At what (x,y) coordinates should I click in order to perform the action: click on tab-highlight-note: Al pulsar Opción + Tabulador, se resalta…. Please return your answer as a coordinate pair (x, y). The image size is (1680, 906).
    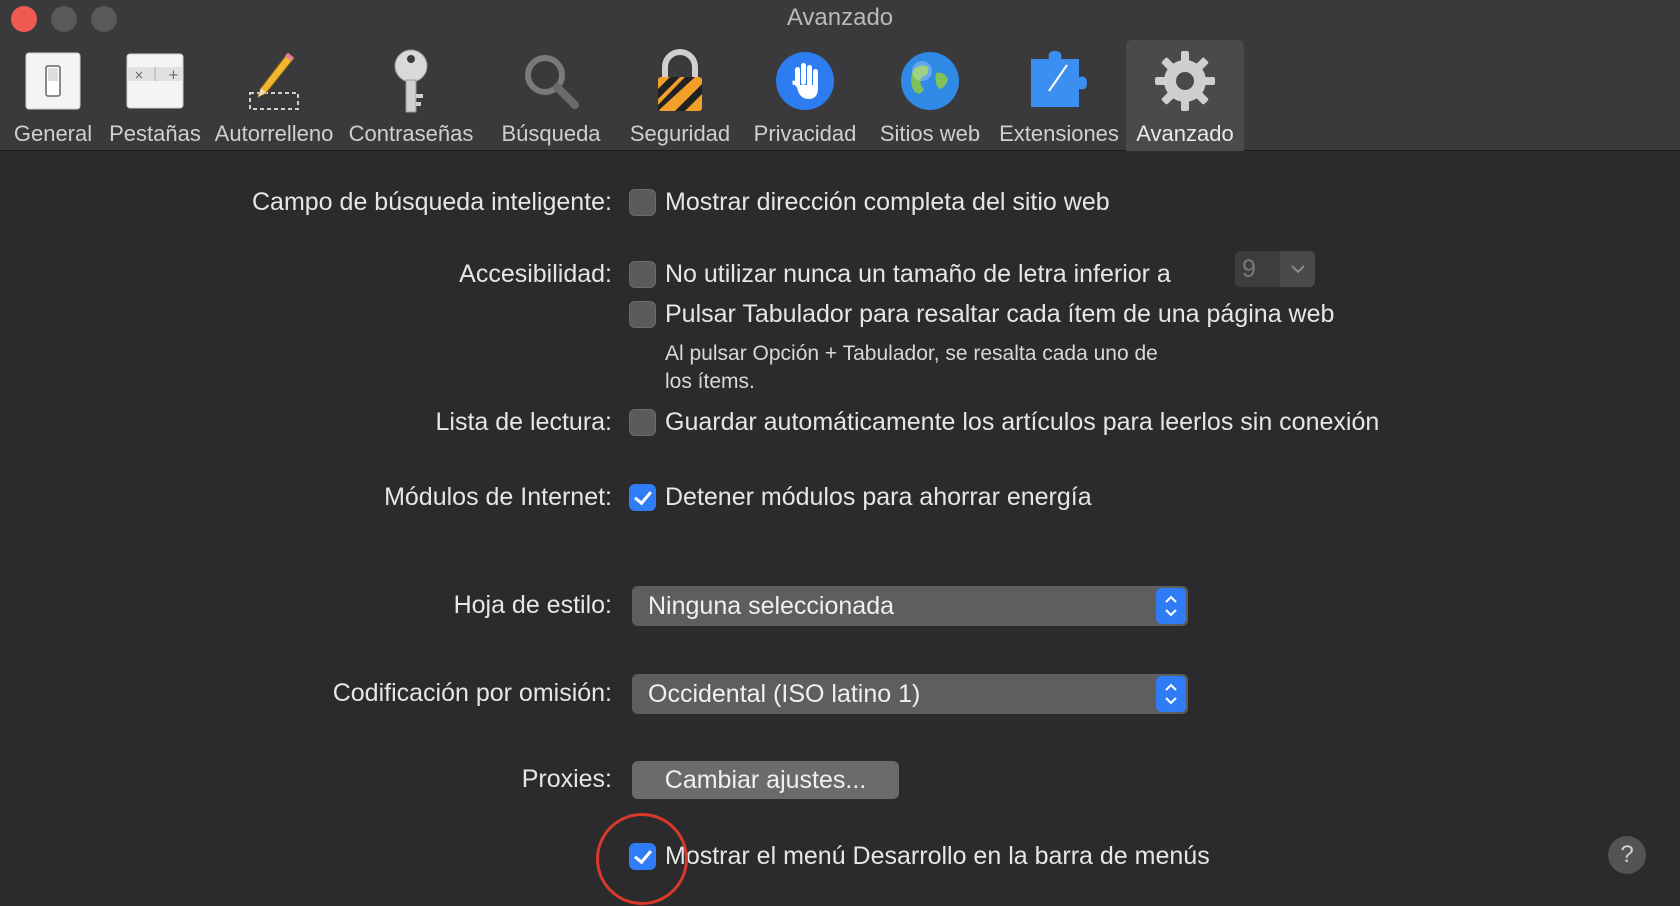
    Looking at the image, I should click on (911, 368).